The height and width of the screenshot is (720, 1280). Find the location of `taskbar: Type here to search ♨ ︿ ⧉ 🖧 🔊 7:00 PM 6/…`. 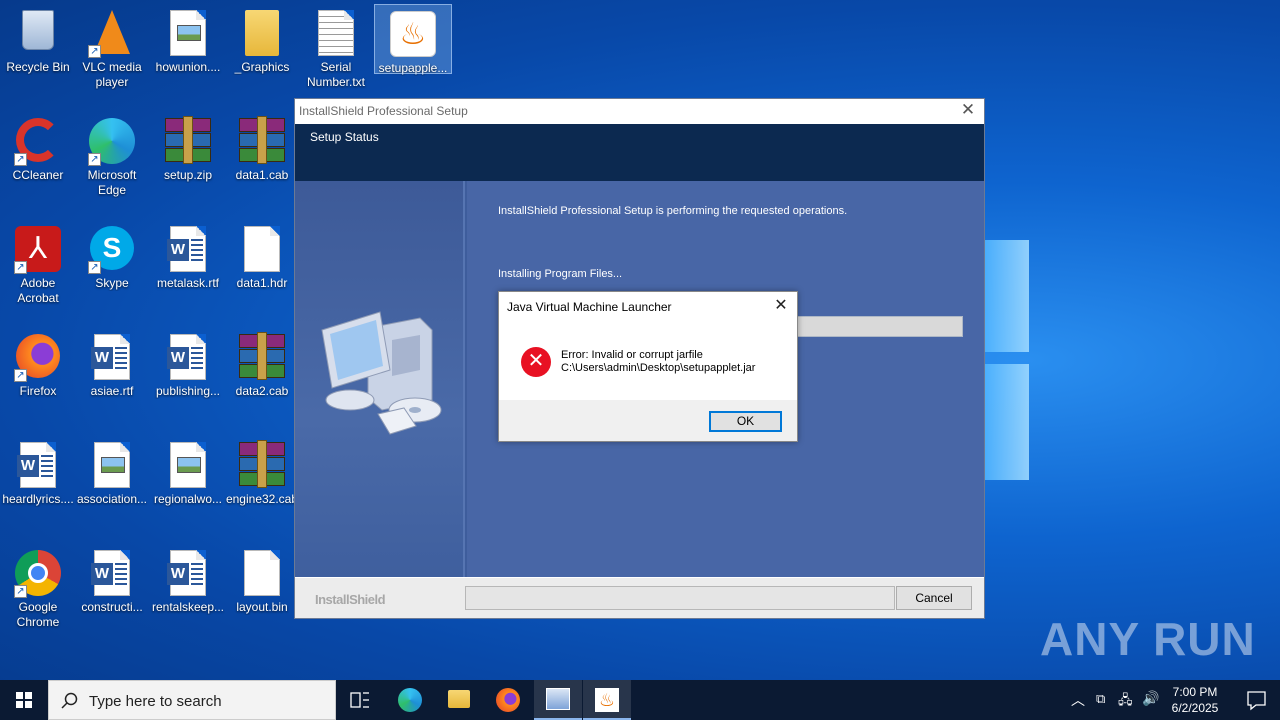

taskbar: Type here to search ♨ ︿ ⧉ 🖧 🔊 7:00 PM 6/… is located at coordinates (640, 700).